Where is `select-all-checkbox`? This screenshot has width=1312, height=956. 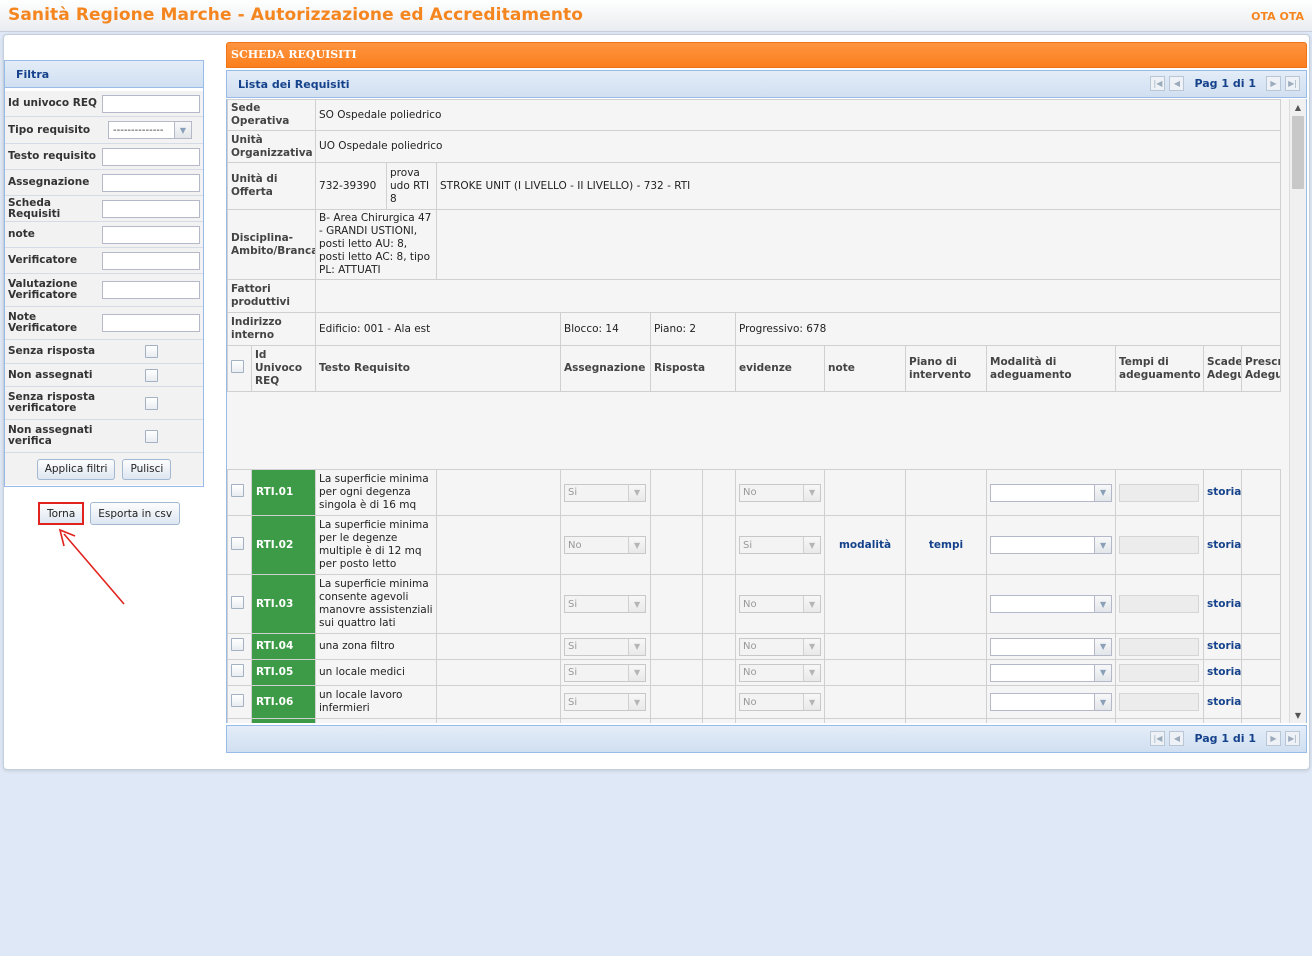 select-all-checkbox is located at coordinates (237, 366).